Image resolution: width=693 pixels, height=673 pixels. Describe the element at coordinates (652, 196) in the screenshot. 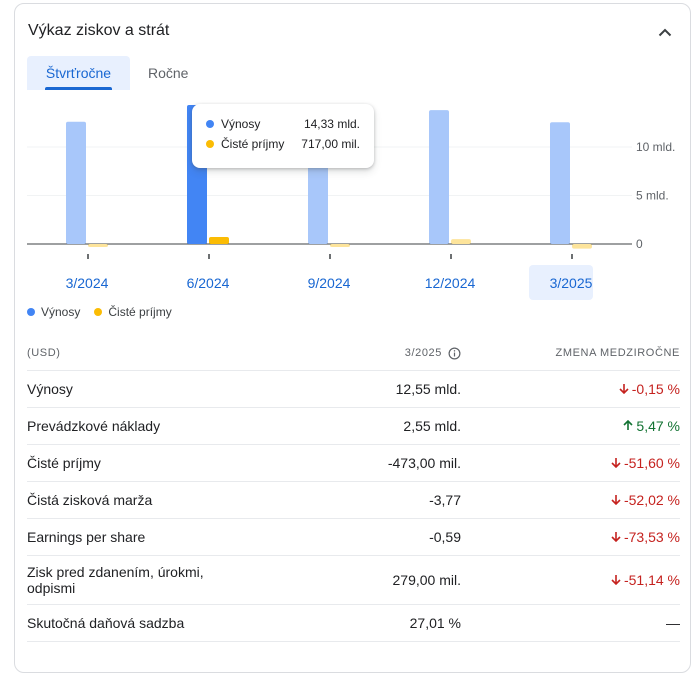

I see `y-tick-label: 5 mld.` at that location.